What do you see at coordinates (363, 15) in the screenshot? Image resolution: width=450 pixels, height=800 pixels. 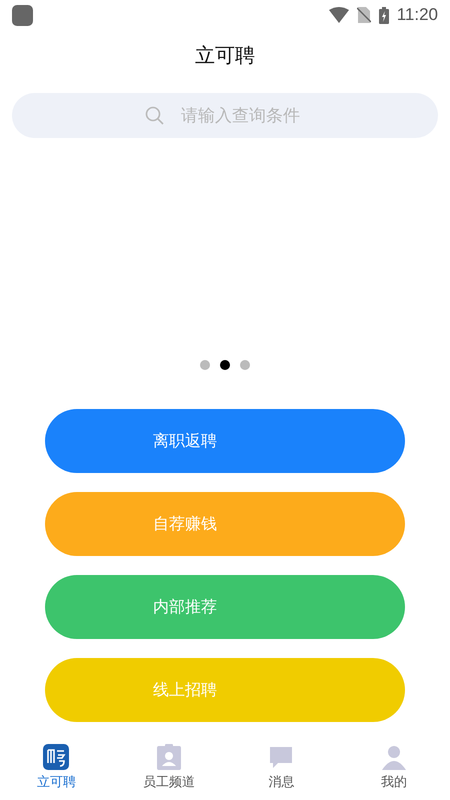 I see `no-sim-icon` at bounding box center [363, 15].